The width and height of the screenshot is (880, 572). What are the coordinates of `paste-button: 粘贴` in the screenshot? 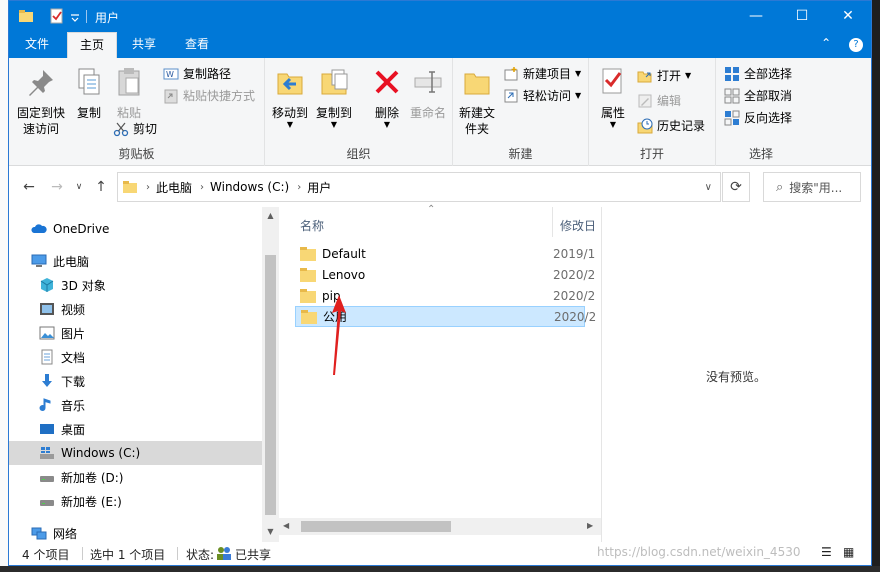 It's located at (129, 93).